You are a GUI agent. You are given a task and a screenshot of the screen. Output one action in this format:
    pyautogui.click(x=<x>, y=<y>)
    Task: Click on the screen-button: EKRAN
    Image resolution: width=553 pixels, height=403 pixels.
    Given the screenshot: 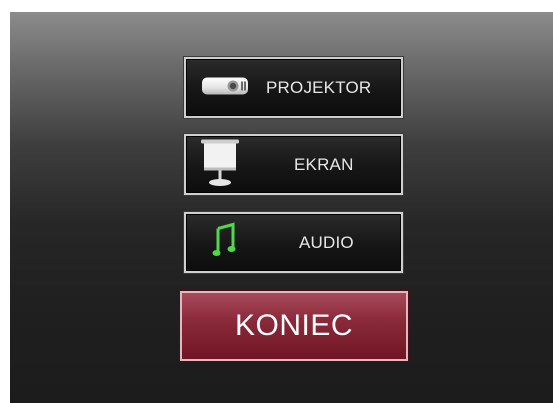 What is the action you would take?
    pyautogui.click(x=293, y=164)
    